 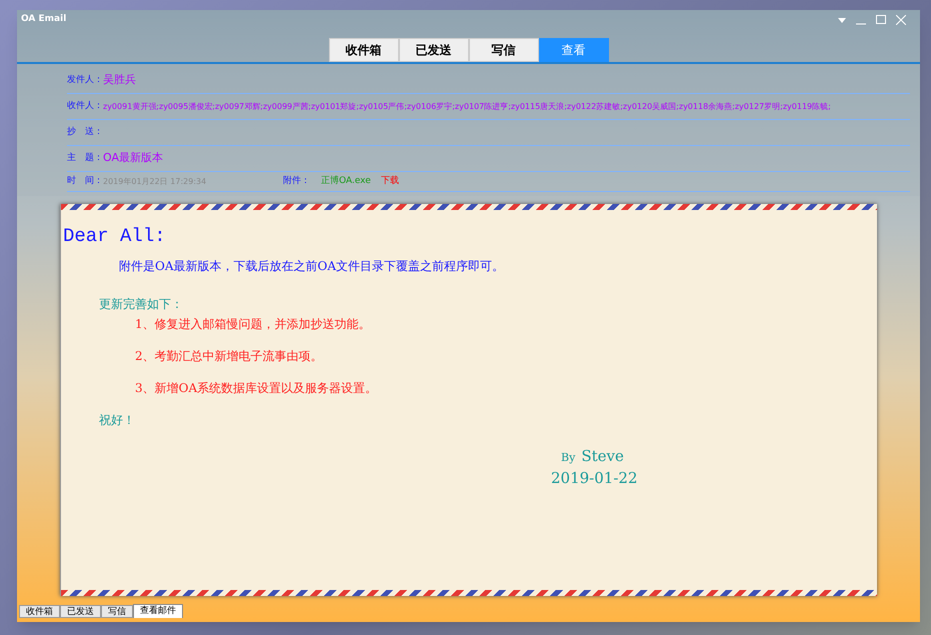 What do you see at coordinates (158, 611) in the screenshot?
I see `tab: 查看邮件` at bounding box center [158, 611].